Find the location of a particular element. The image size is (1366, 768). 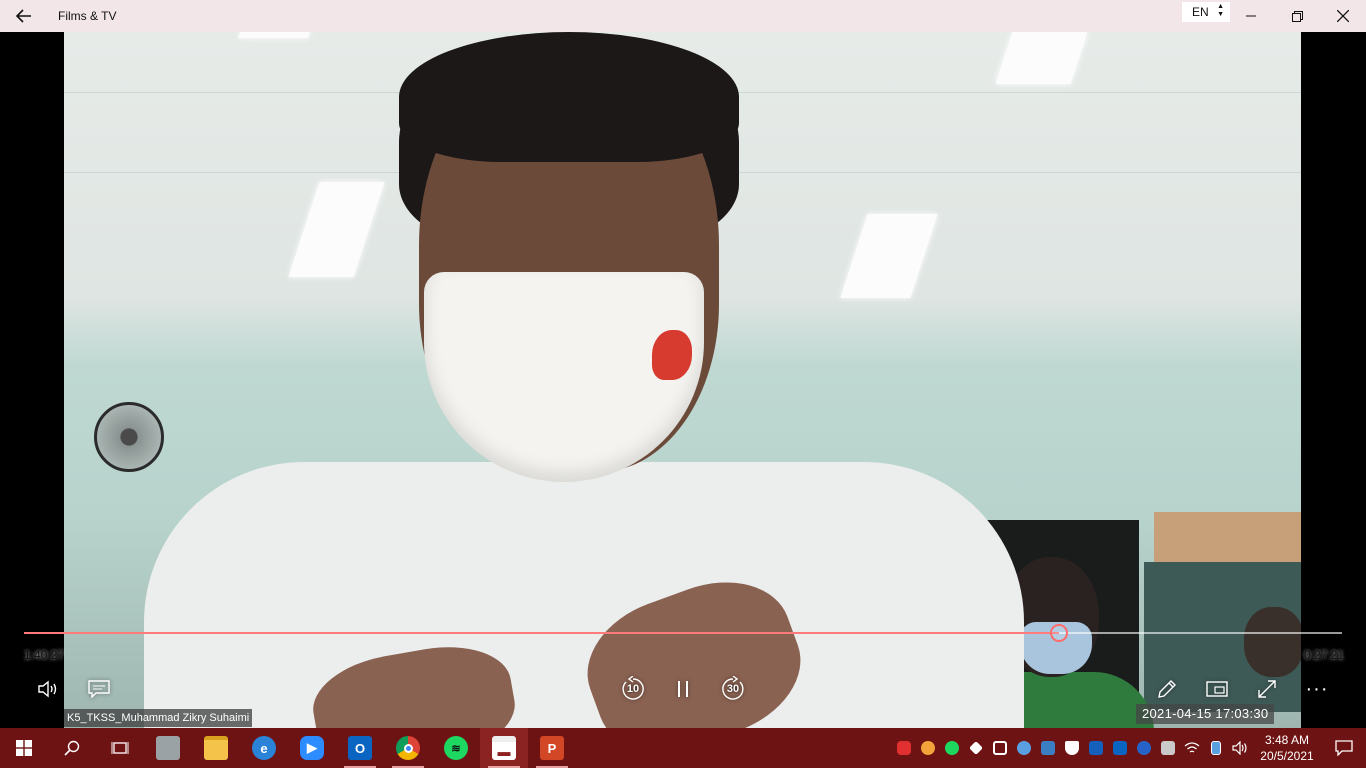

back-button is located at coordinates (24, 16).